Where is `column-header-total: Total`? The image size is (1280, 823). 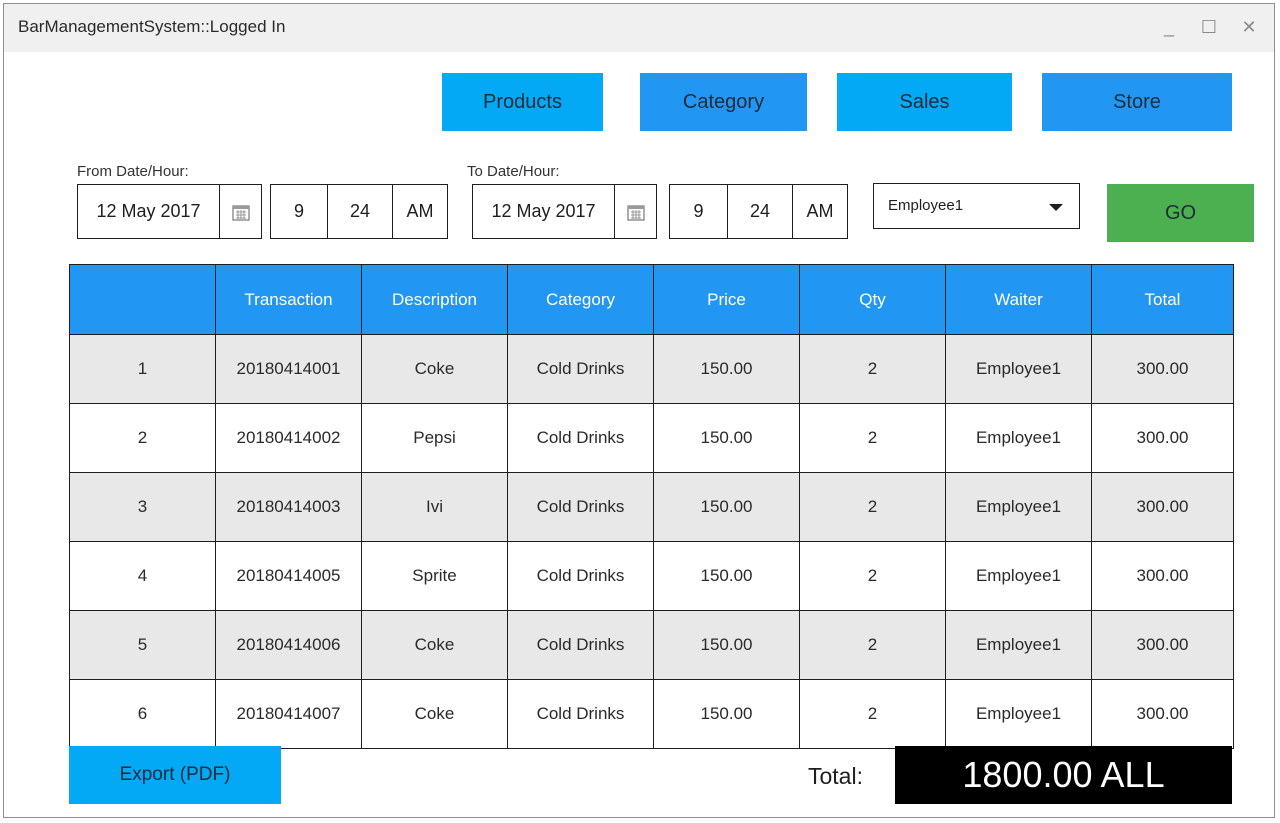
column-header-total: Total is located at coordinates (1162, 299).